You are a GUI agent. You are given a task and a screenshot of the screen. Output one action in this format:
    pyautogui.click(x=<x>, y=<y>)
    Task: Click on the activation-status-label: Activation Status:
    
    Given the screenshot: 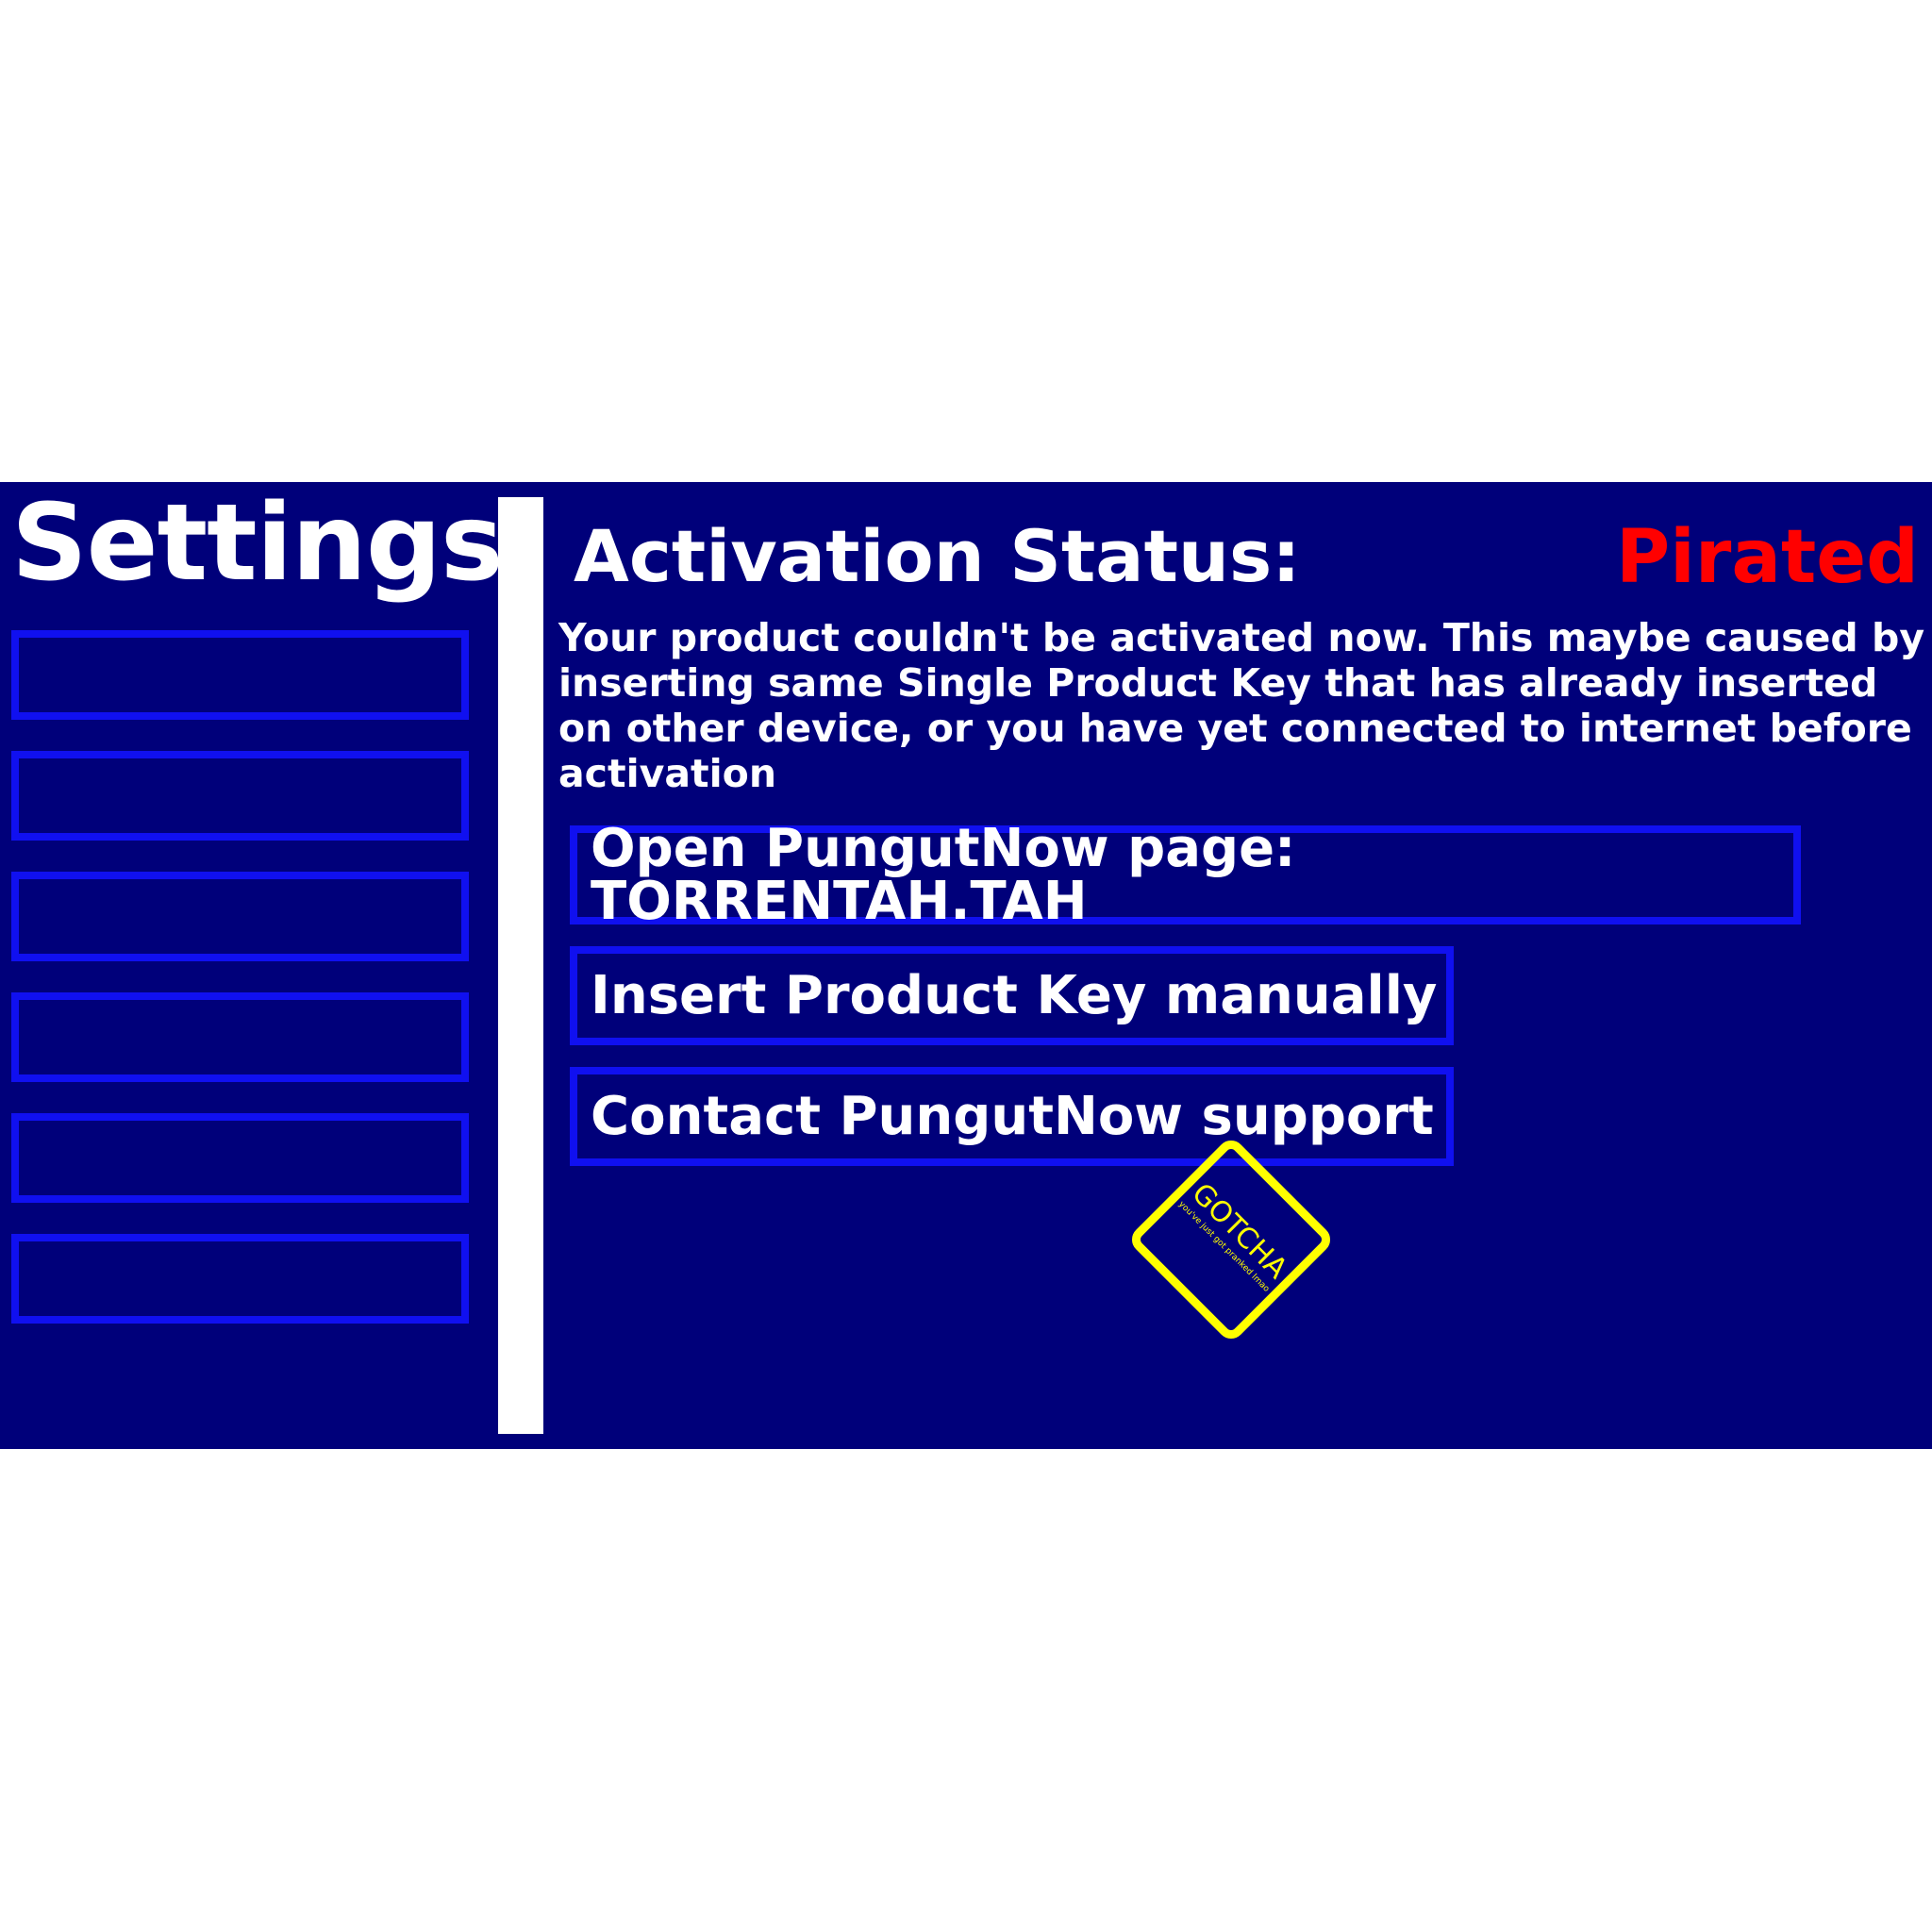 What is the action you would take?
    pyautogui.click(x=937, y=556)
    